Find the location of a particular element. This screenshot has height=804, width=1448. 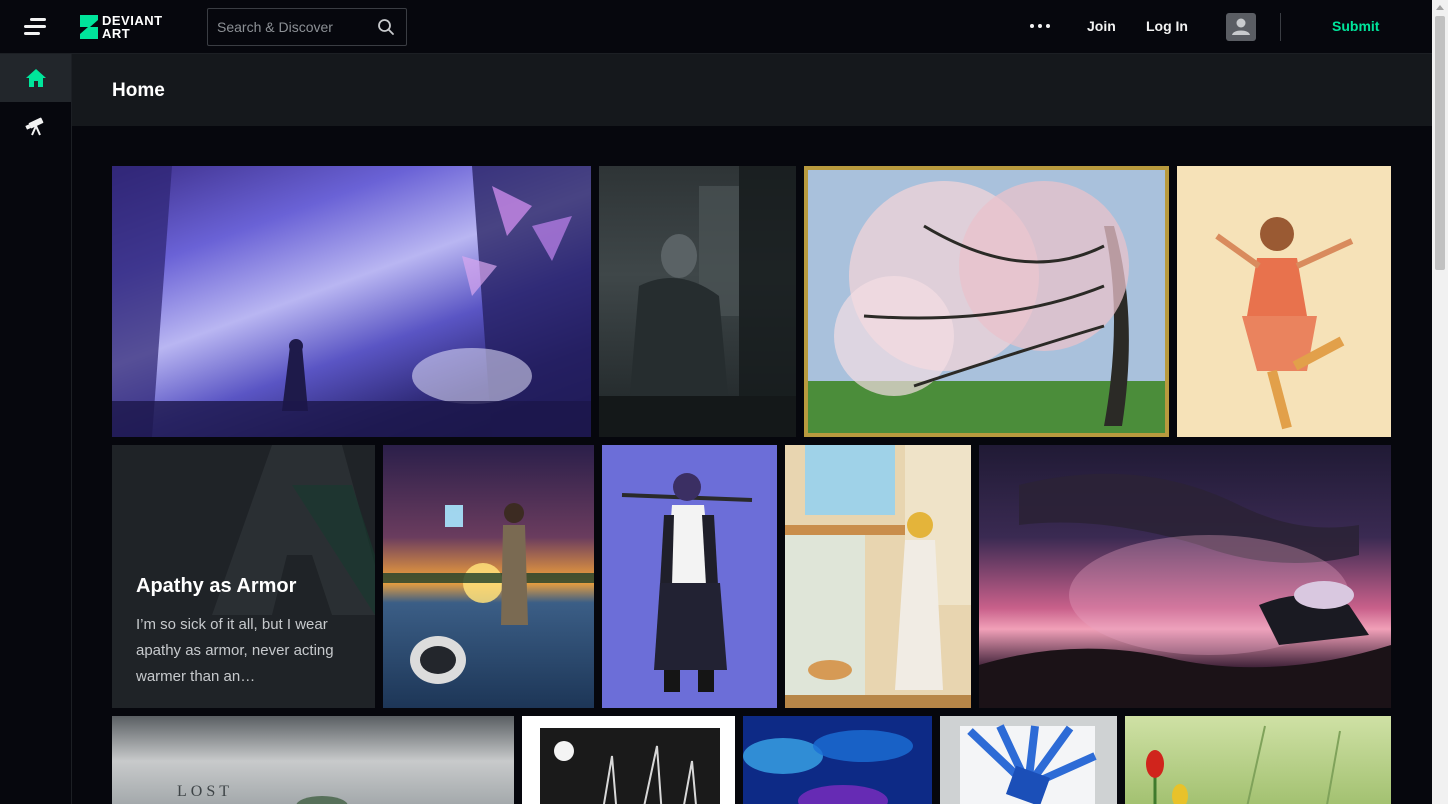

page-scrollbar is located at coordinates (1440, 402).